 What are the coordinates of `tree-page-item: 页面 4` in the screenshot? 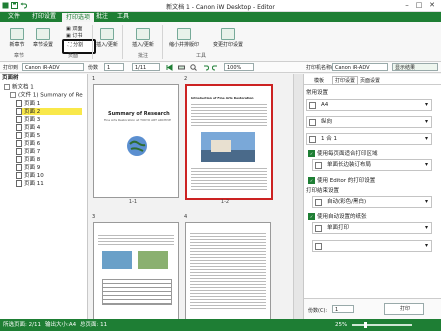 It's located at (49, 127).